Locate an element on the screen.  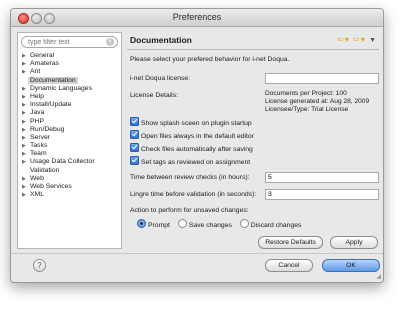
apply-button: Apply is located at coordinates (354, 242).